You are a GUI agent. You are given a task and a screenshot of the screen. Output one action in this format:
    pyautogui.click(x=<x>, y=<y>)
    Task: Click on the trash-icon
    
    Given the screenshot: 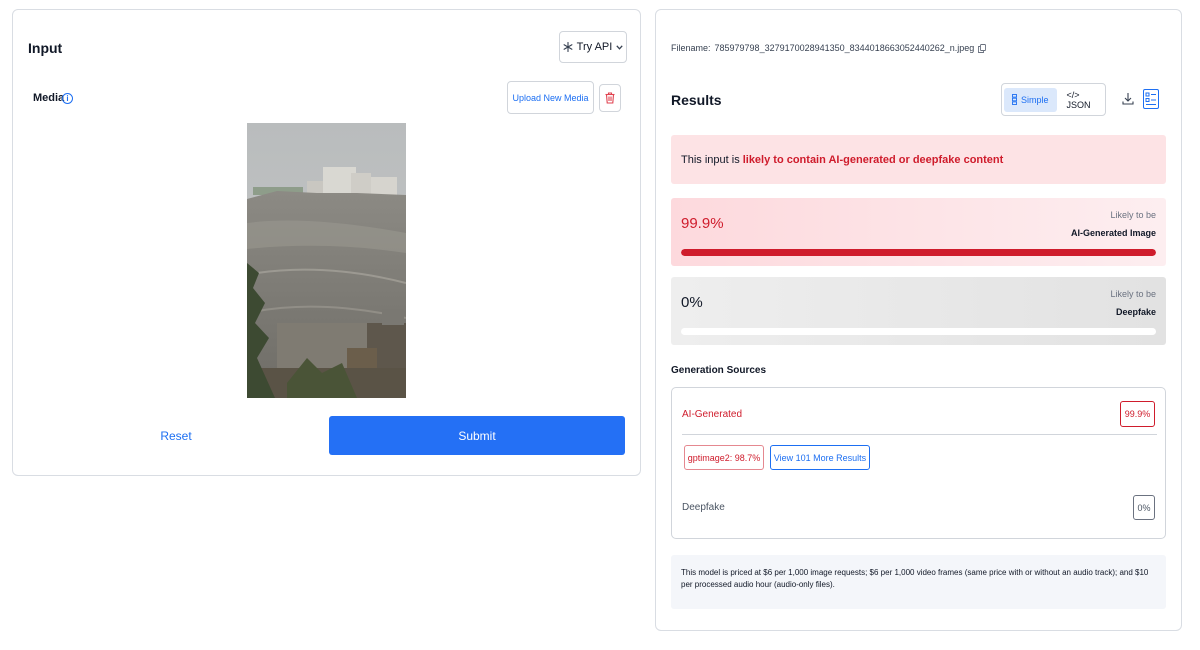 What is the action you would take?
    pyautogui.click(x=610, y=98)
    